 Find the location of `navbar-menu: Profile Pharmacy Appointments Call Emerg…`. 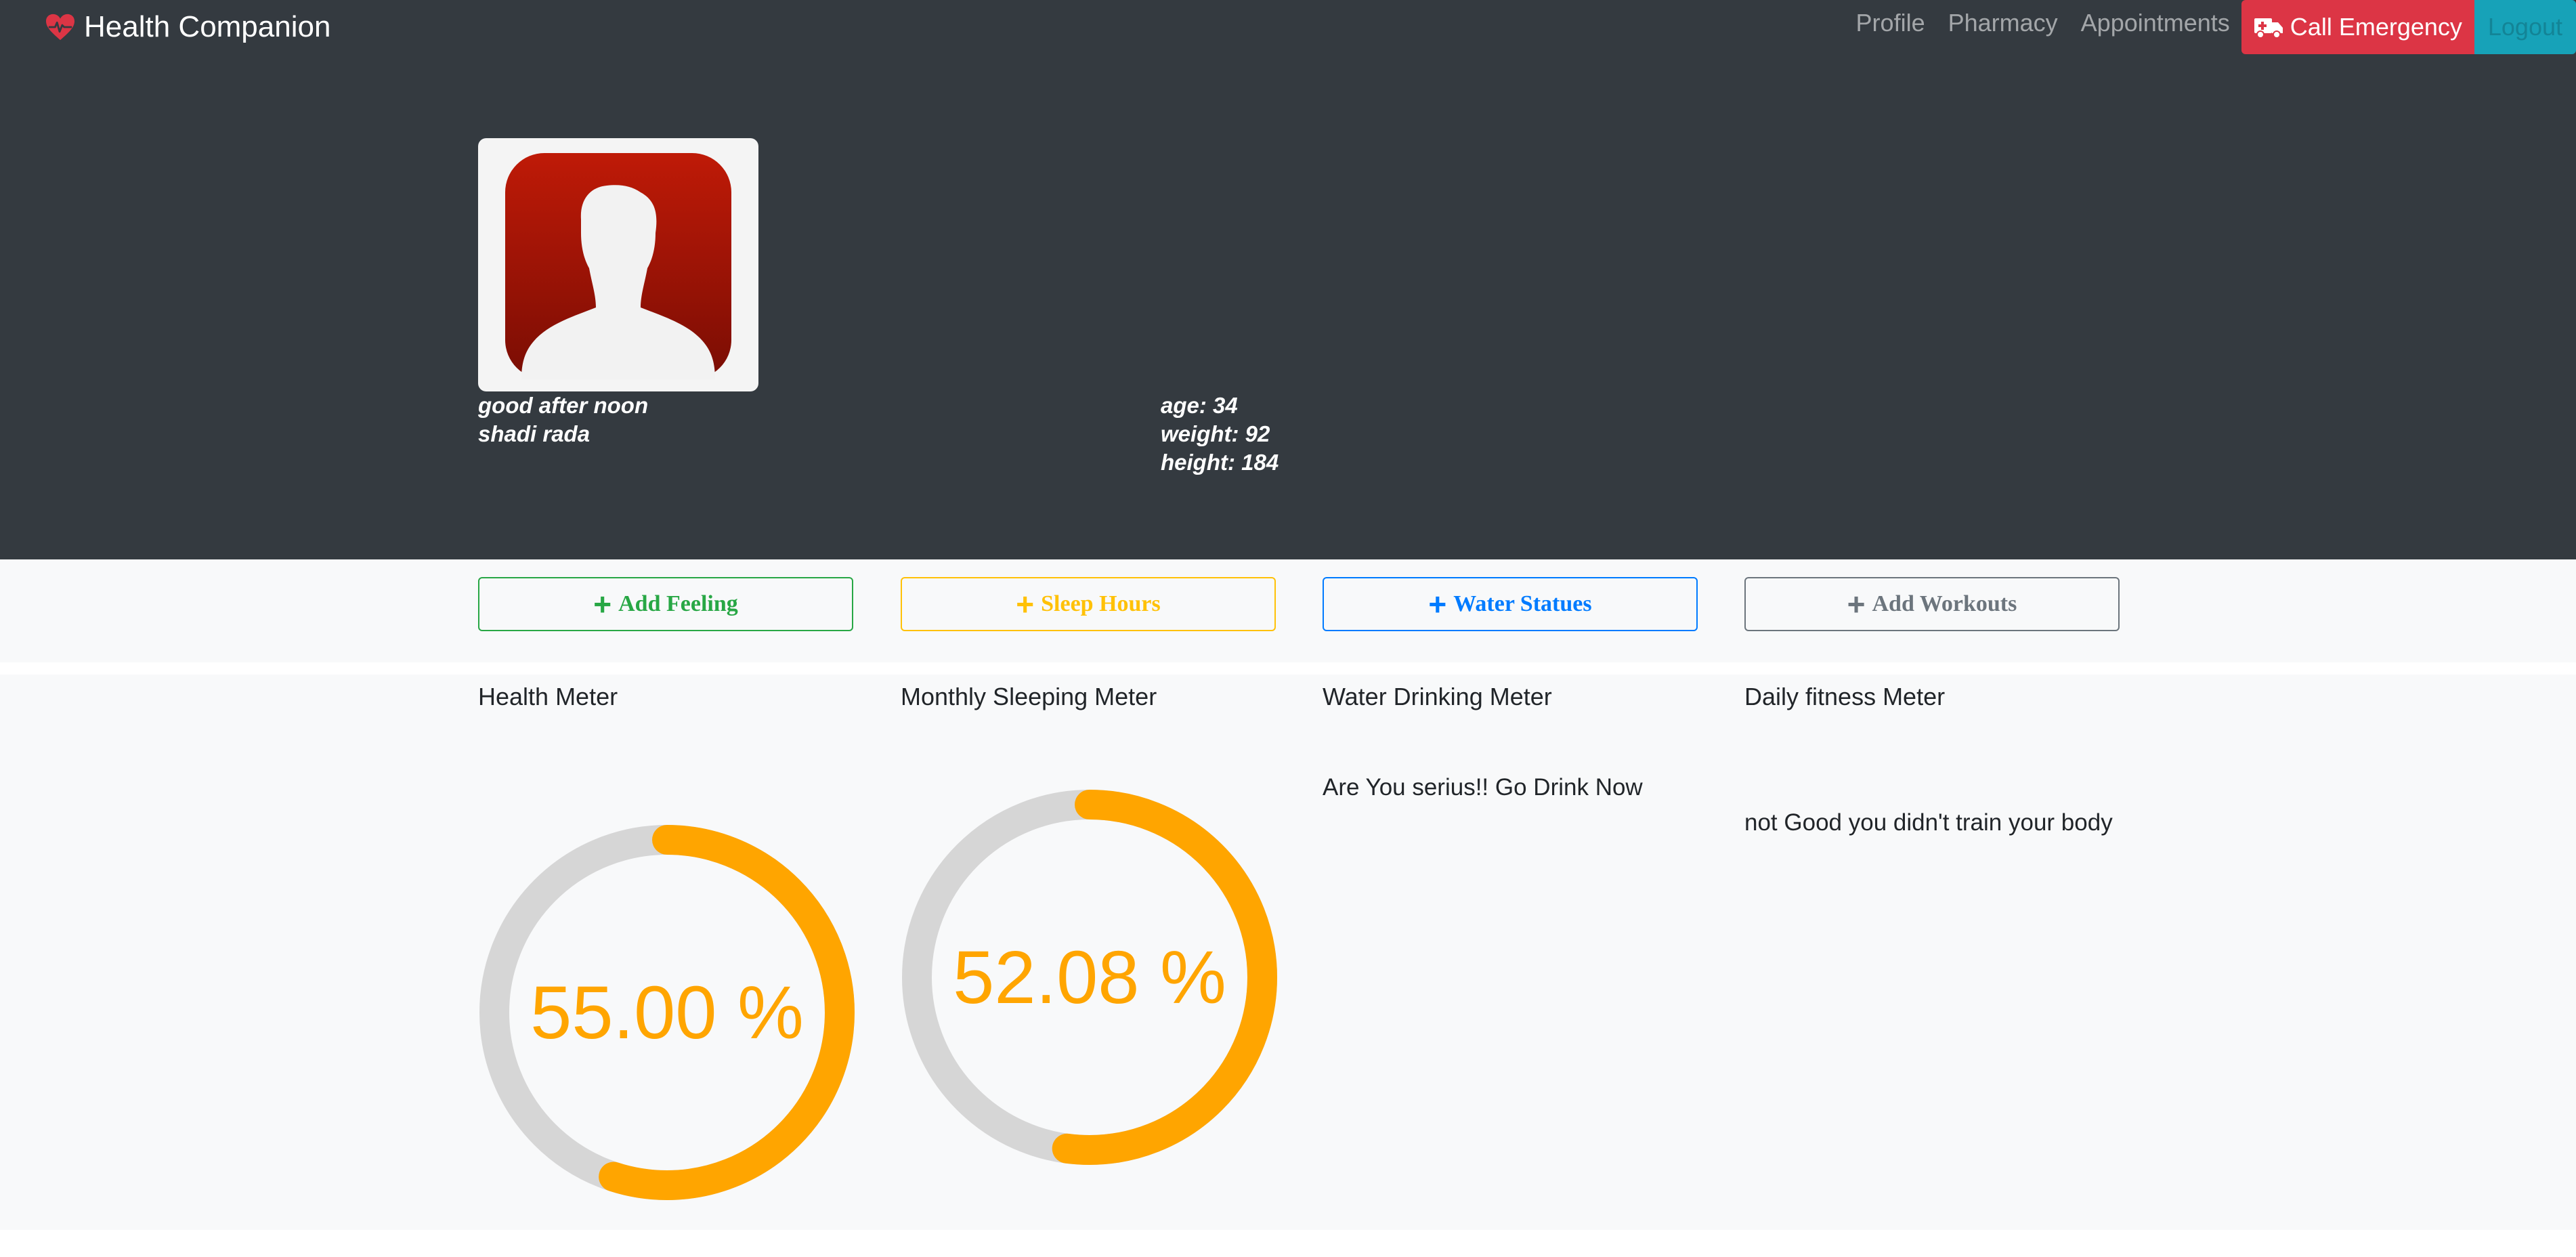

navbar-menu: Profile Pharmacy Appointments Call Emerg… is located at coordinates (2210, 27).